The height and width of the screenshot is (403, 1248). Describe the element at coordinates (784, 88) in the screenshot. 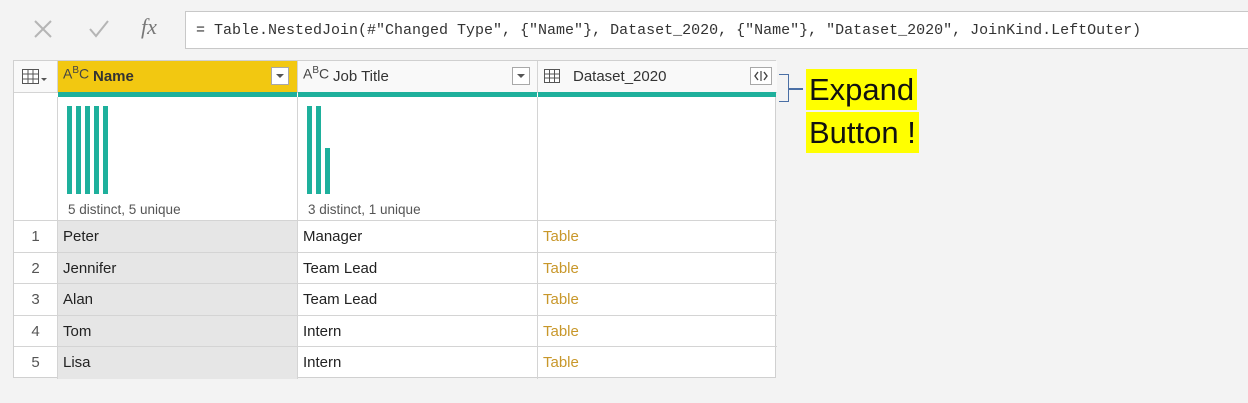

I see `annotation-bracket` at that location.